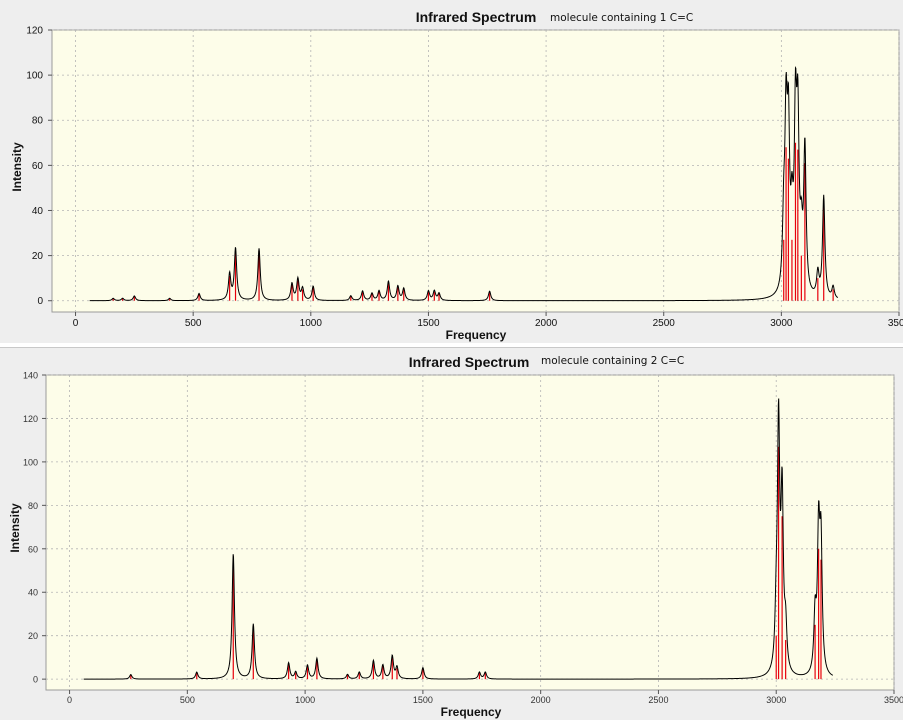 The width and height of the screenshot is (903, 720). Describe the element at coordinates (621, 18) in the screenshot. I see `chart-subtitle: molecule containing 1 C=C` at that location.